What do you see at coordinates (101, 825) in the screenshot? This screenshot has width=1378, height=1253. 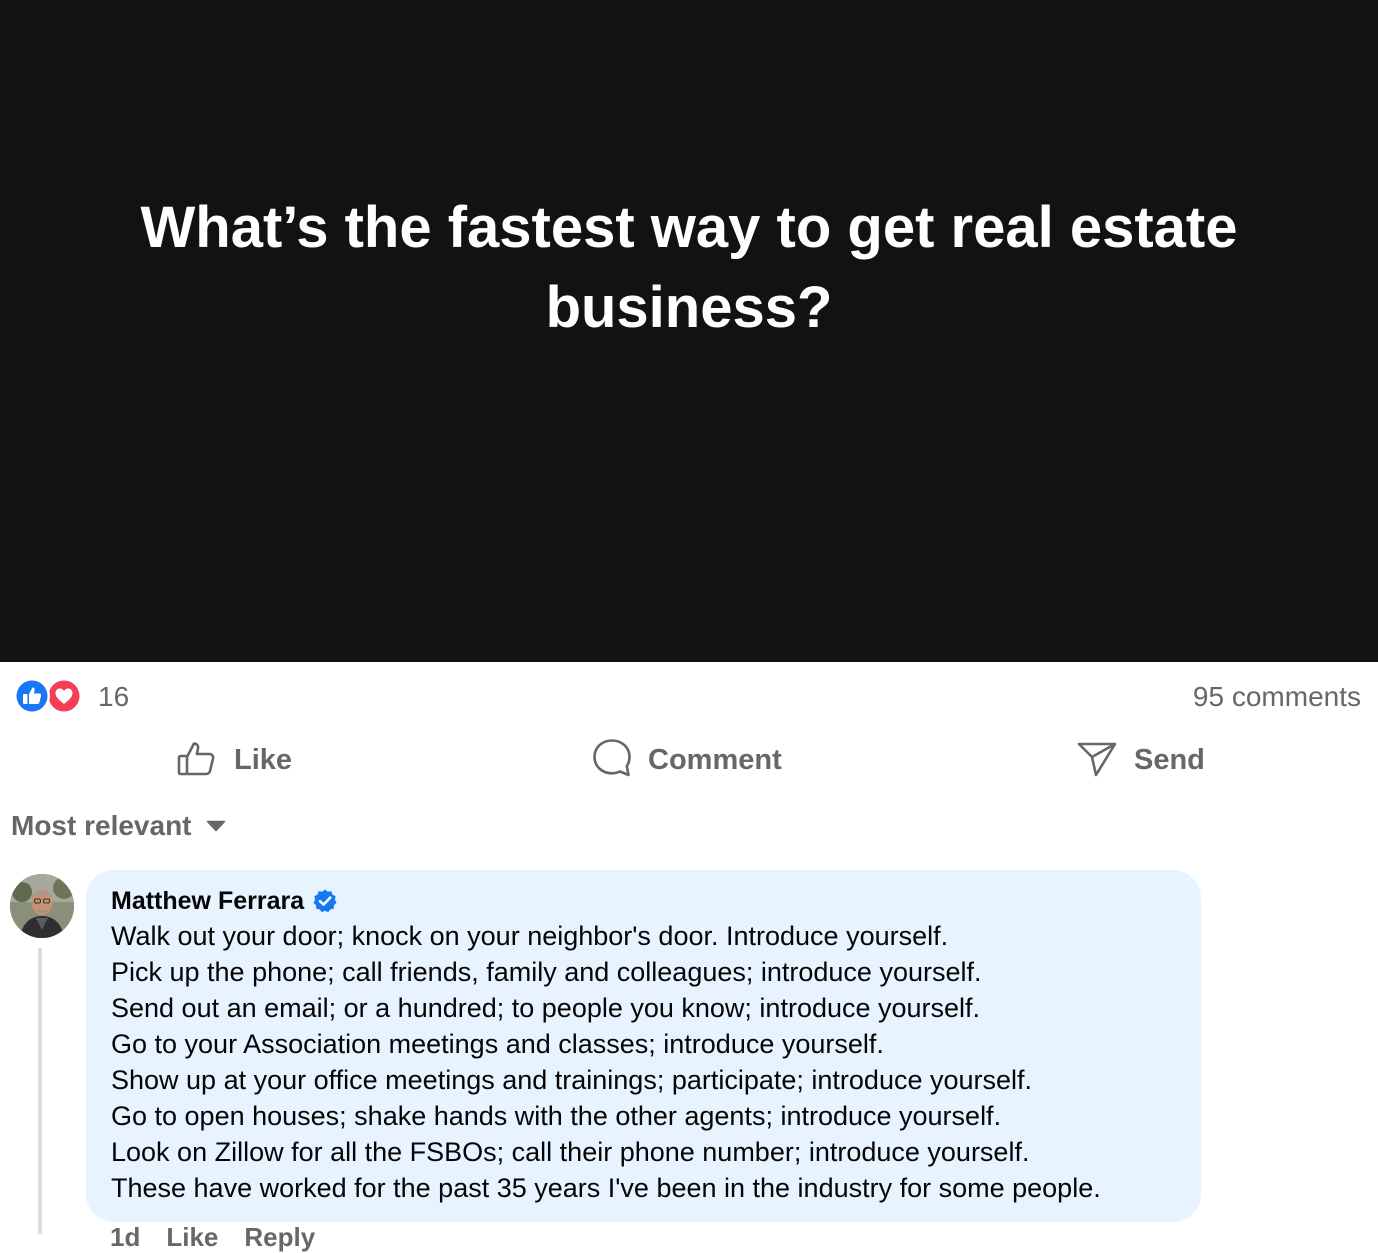 I see `sort-label: Most relevant` at bounding box center [101, 825].